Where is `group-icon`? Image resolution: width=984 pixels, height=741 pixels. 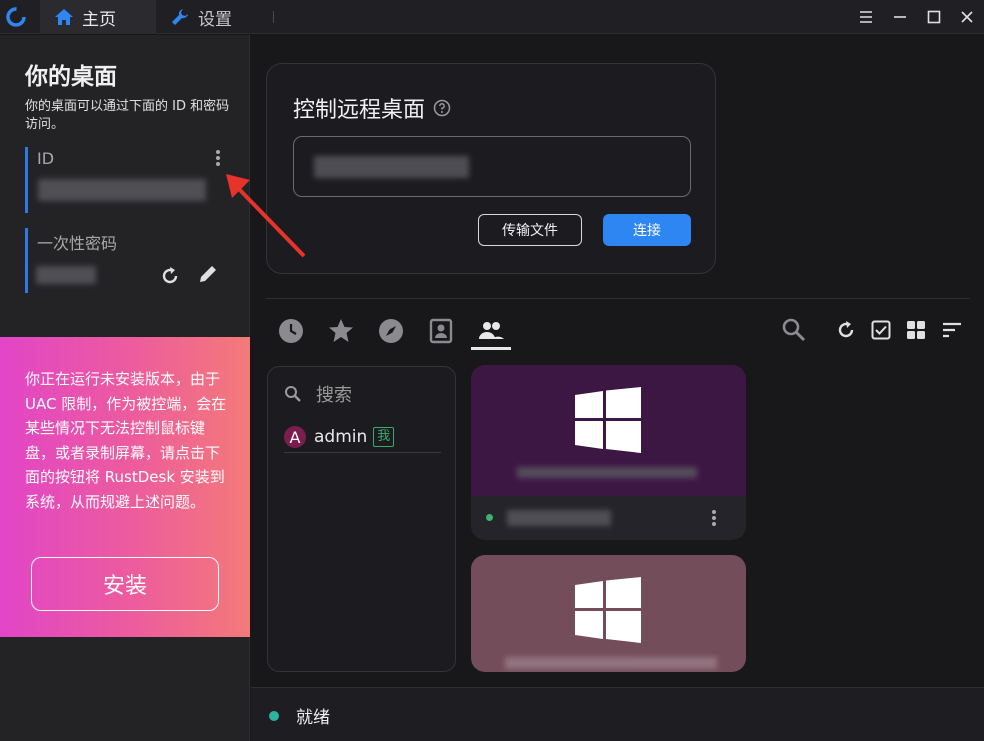
group-icon is located at coordinates (491, 331).